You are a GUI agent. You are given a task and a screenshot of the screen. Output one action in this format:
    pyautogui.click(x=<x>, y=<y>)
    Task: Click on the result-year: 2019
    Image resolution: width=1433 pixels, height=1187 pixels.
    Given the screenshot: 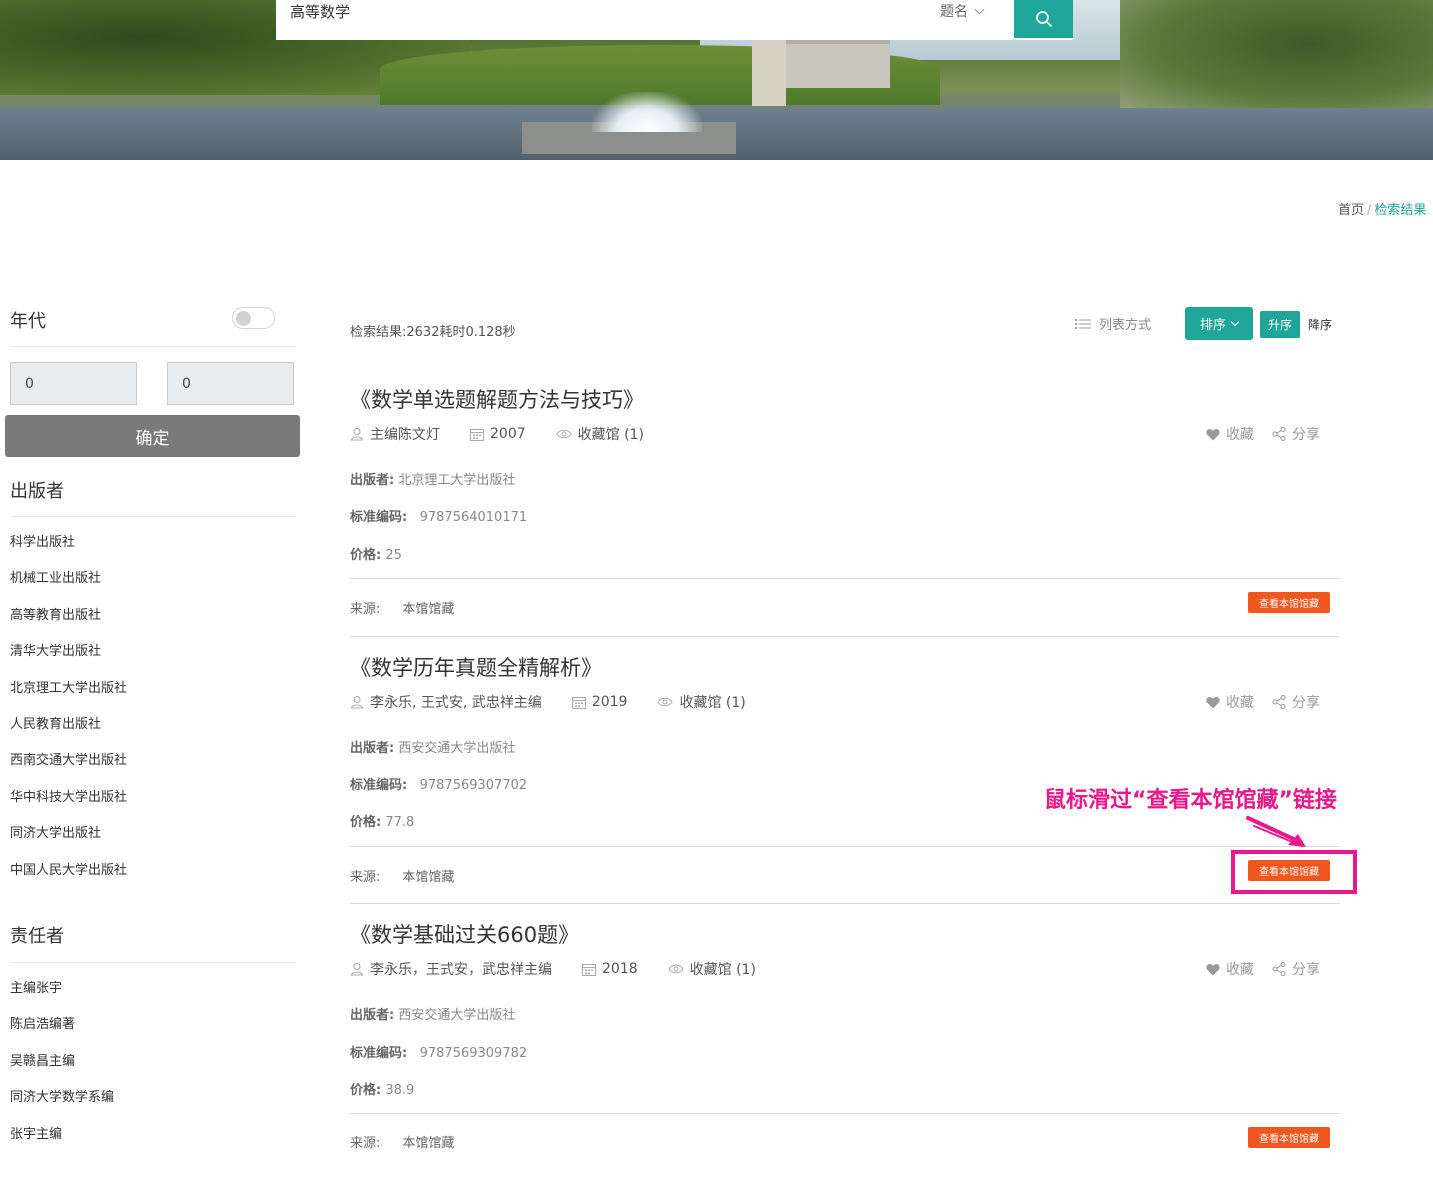 What is the action you would take?
    pyautogui.click(x=609, y=702)
    